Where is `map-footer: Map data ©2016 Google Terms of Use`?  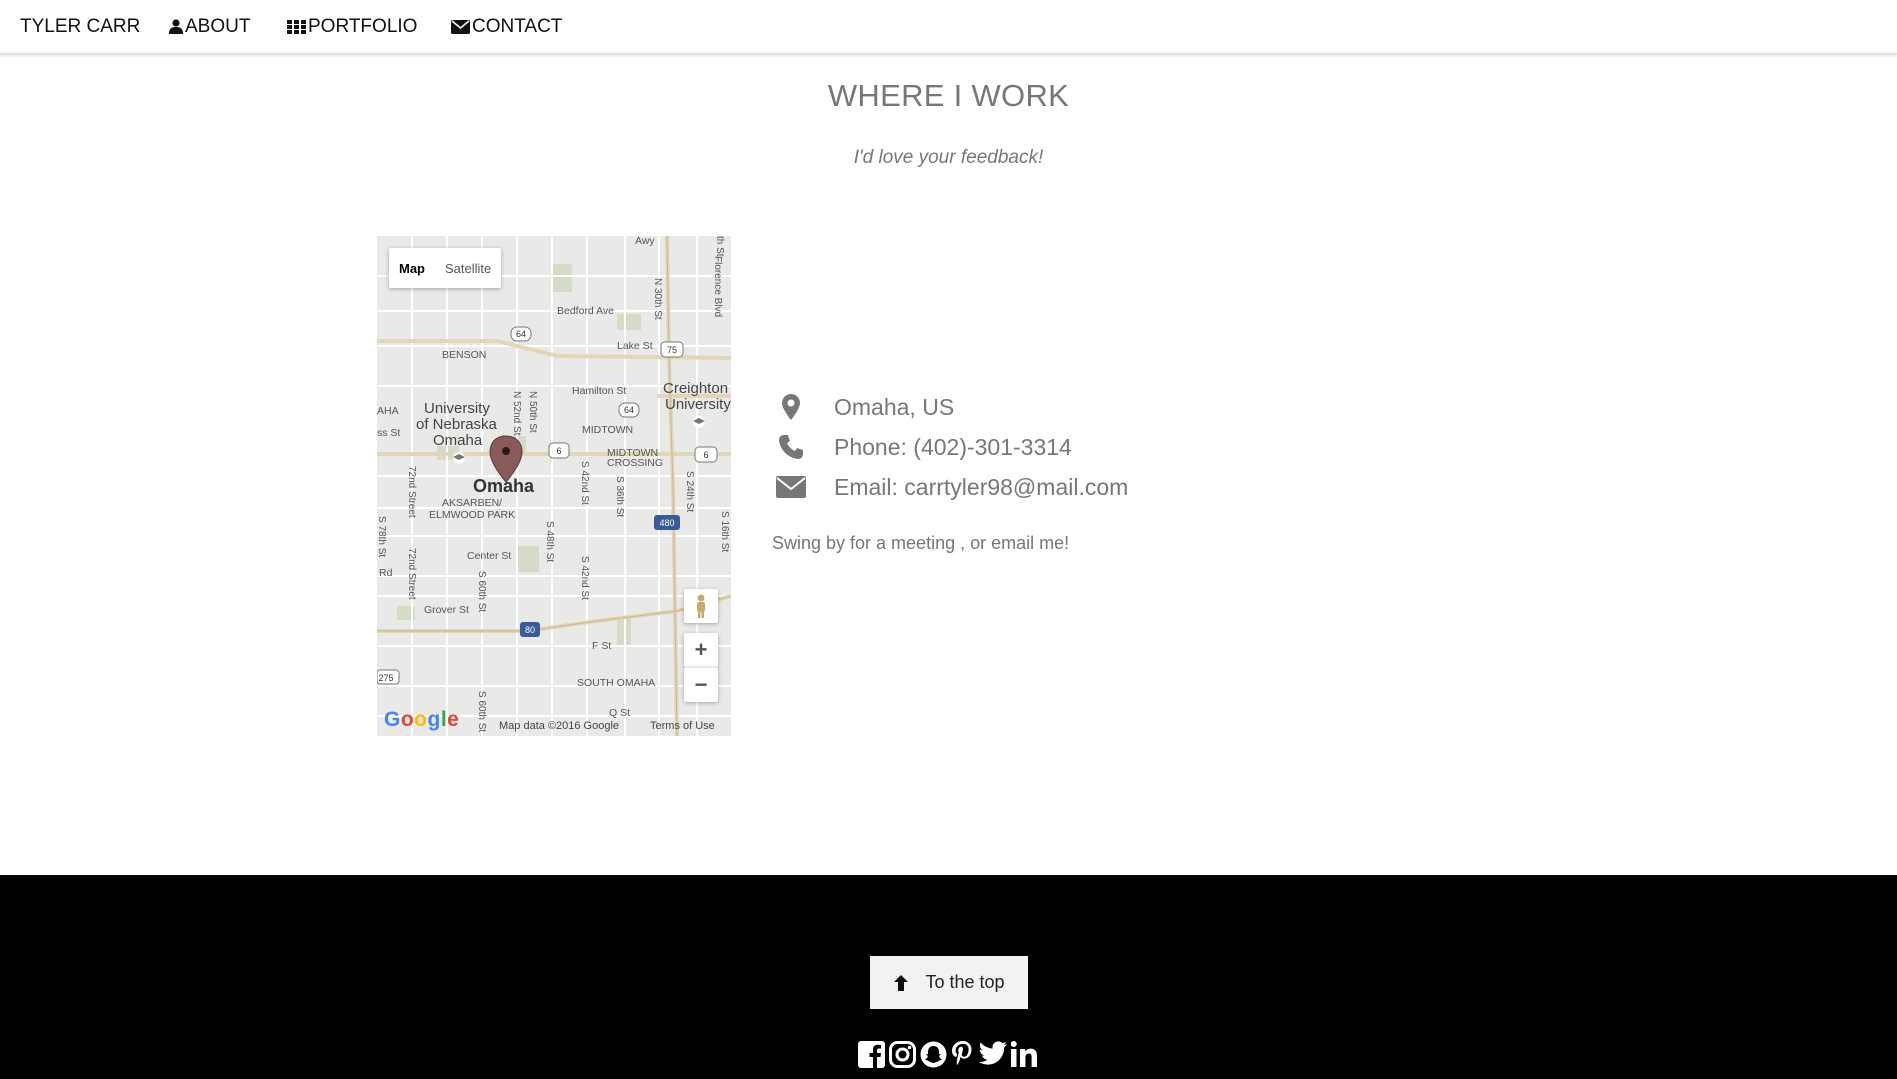
map-footer: Map data ©2016 Google Terms of Use is located at coordinates (554, 727).